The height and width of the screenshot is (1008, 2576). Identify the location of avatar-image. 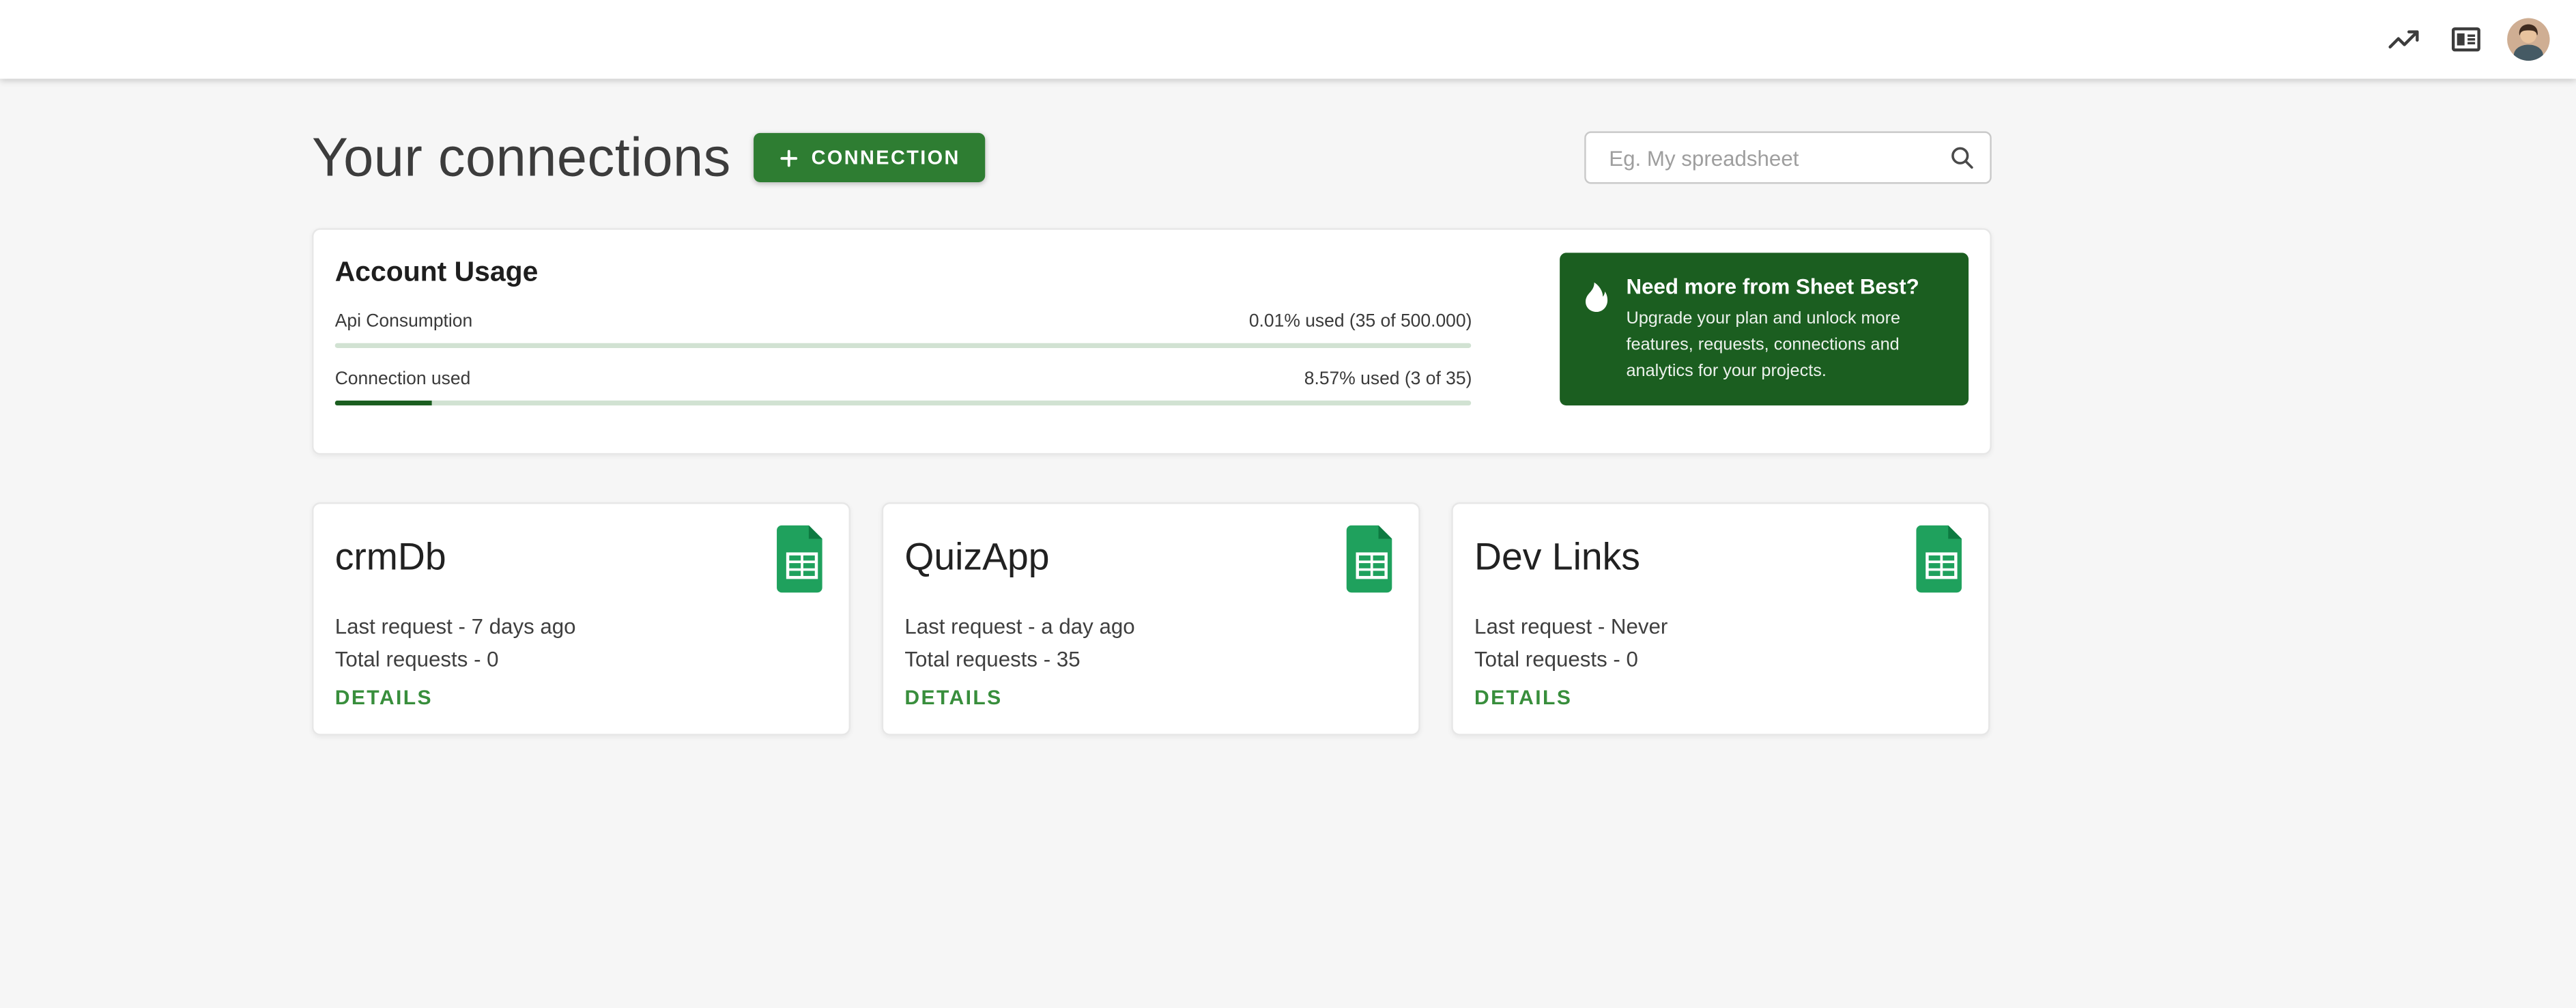
(2528, 39).